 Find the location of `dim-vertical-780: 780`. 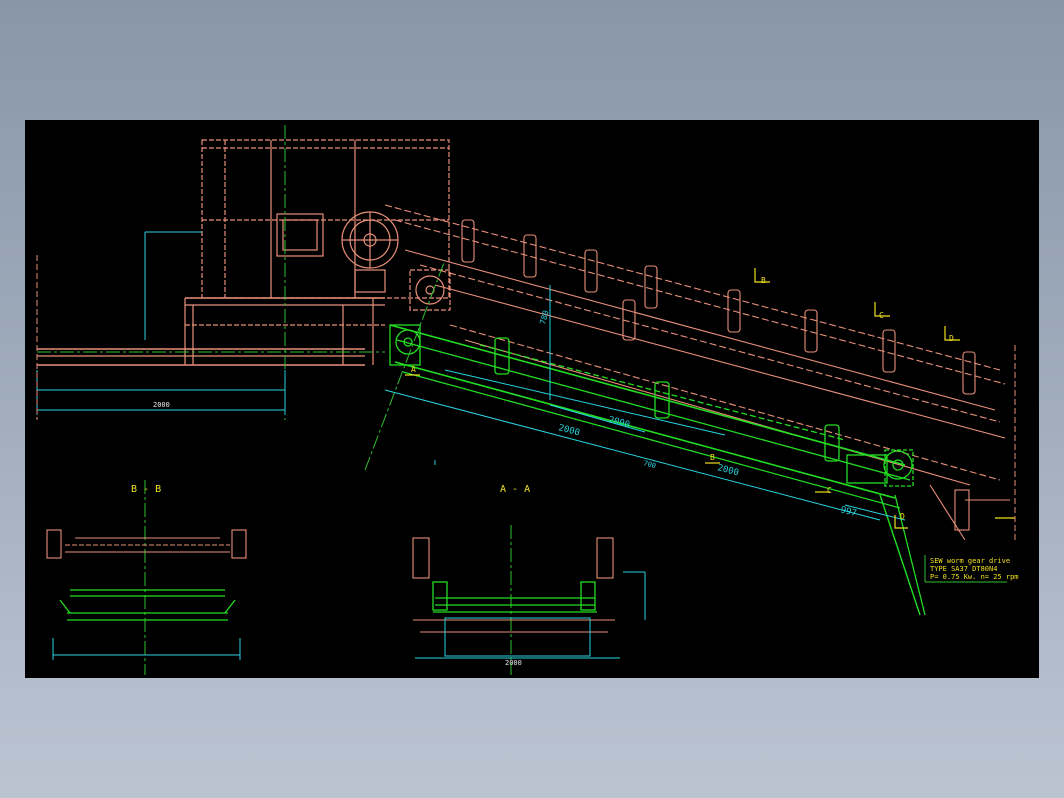

dim-vertical-780: 780 is located at coordinates (544, 317).